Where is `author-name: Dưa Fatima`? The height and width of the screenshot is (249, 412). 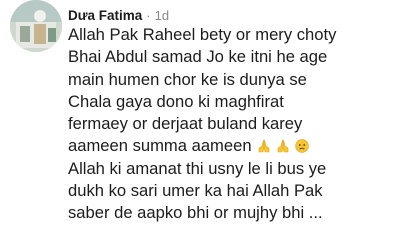 author-name: Dưa Fatima is located at coordinates (105, 15).